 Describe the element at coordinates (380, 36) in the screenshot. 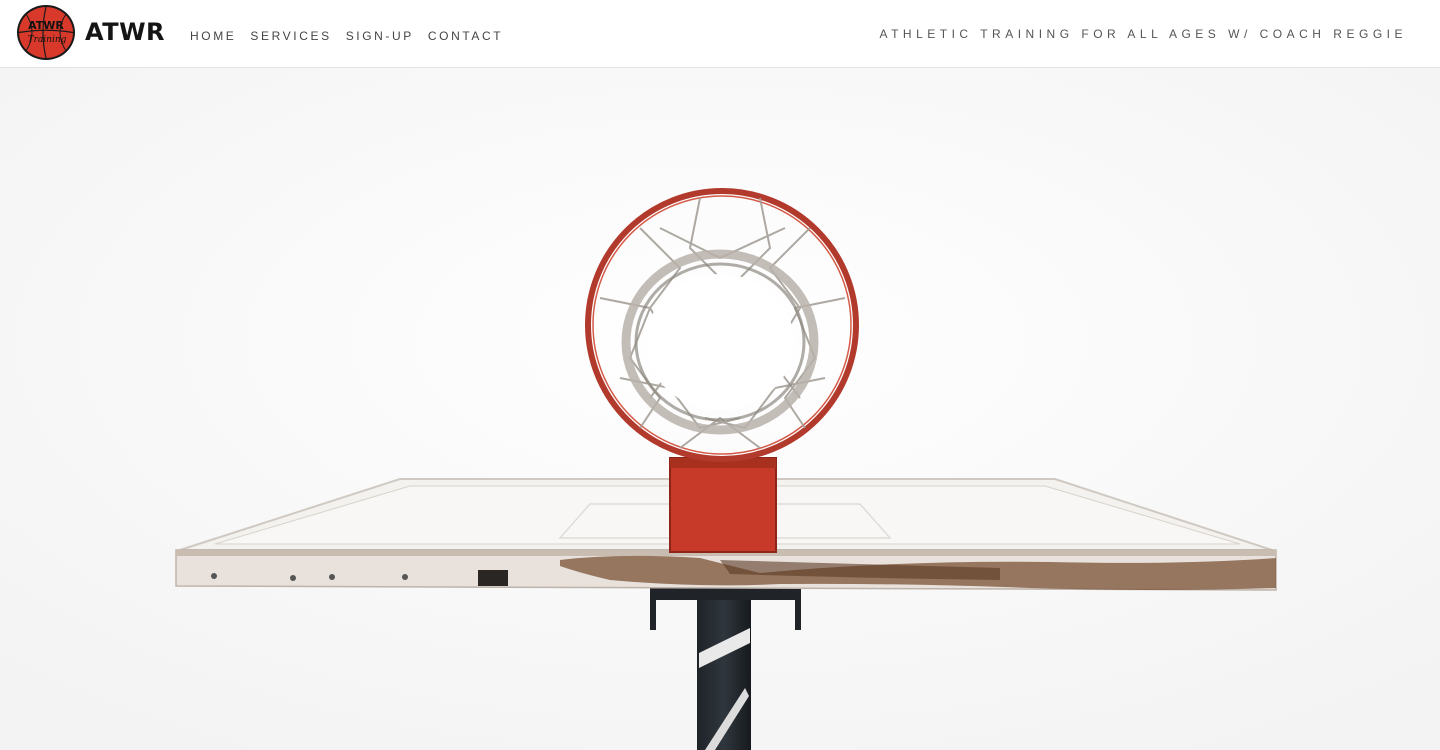

I see `nav-item-sign-up: SIGN-UP` at that location.